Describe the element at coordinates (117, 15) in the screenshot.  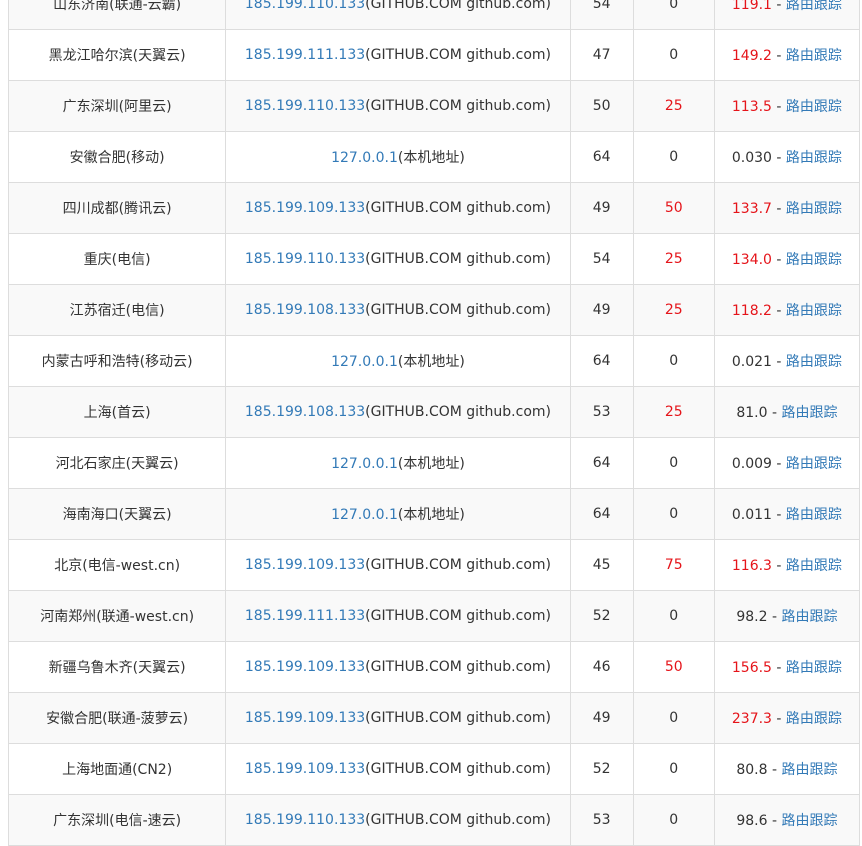
I see `location-cell: 山东济南(联通-云霸)` at that location.